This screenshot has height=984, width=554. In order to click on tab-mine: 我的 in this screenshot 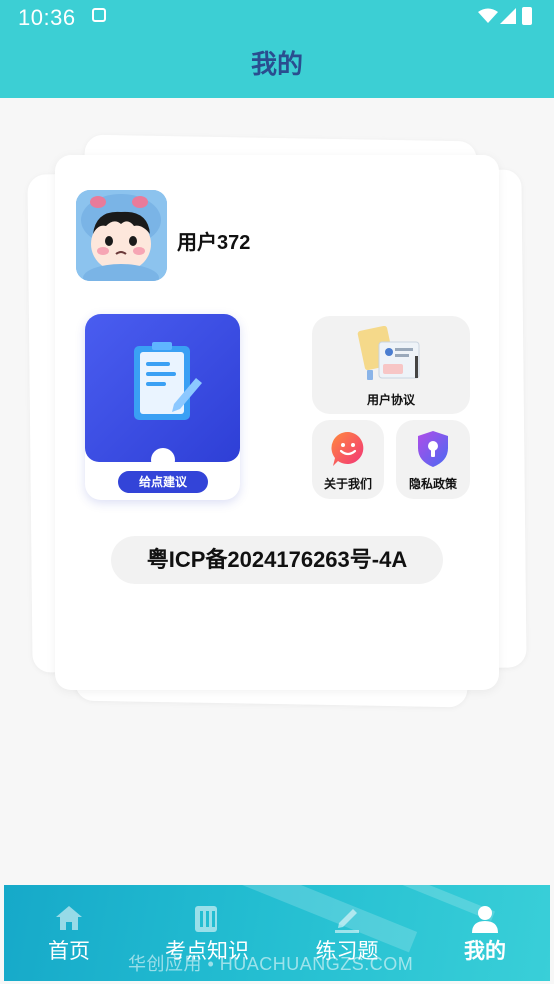, I will do `click(485, 933)`.